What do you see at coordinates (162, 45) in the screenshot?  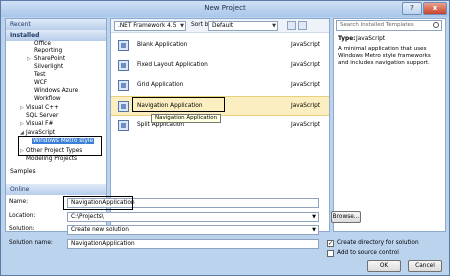 I see `template-name: Blank Application` at bounding box center [162, 45].